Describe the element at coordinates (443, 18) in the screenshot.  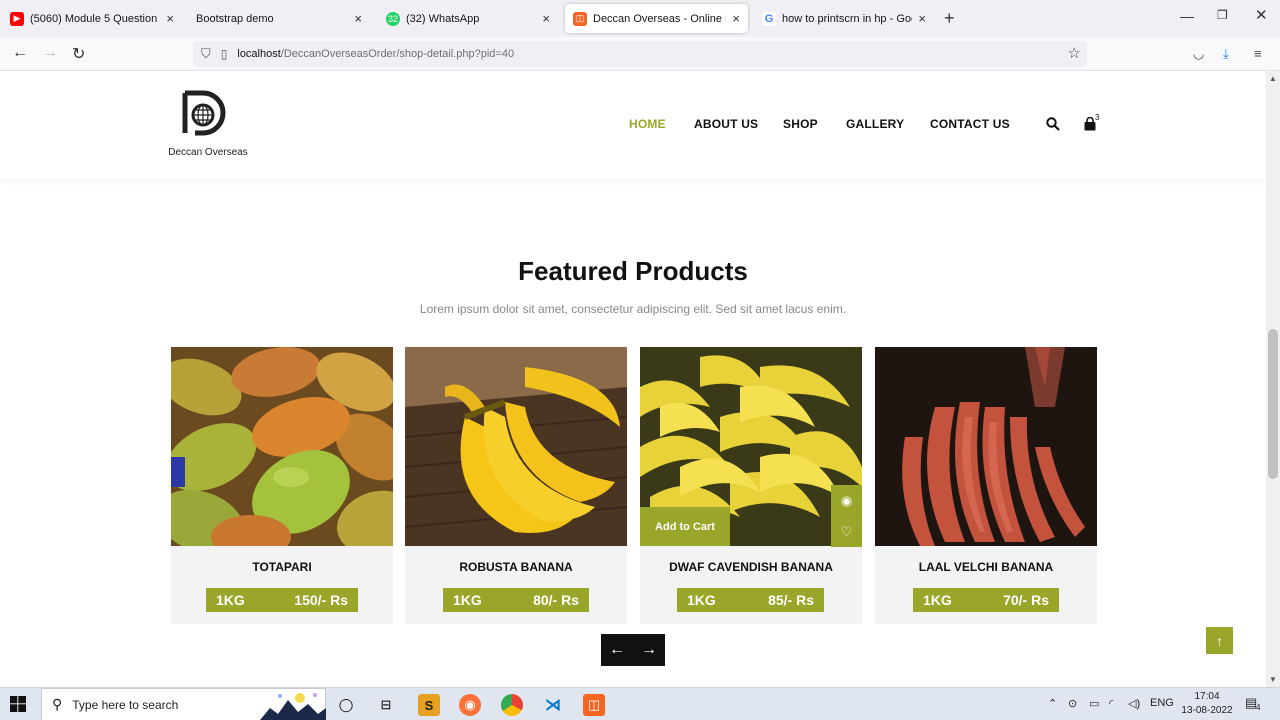
I see `tab-title: (32) WhatsApp` at that location.